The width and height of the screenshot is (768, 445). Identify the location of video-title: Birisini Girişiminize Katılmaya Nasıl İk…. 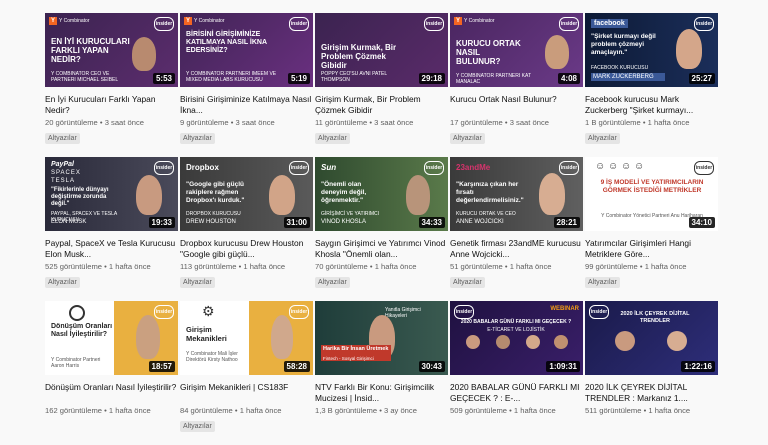
(246, 105).